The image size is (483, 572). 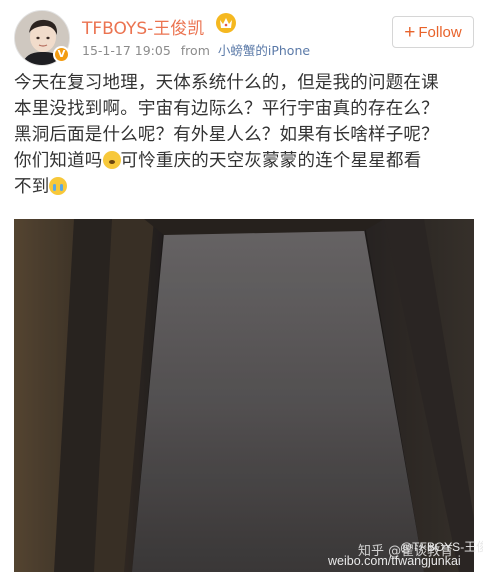 I want to click on username: TFBOYS-王俊凯, so click(x=143, y=26).